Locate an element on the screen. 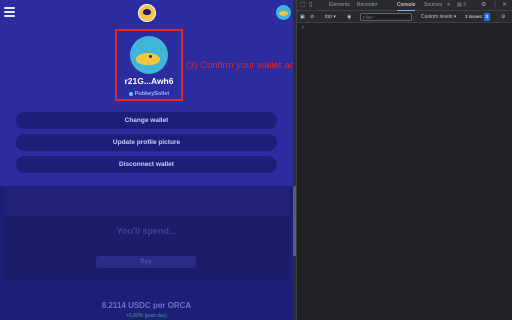  sidebar-toggle-icon: ▣ is located at coordinates (302, 17).